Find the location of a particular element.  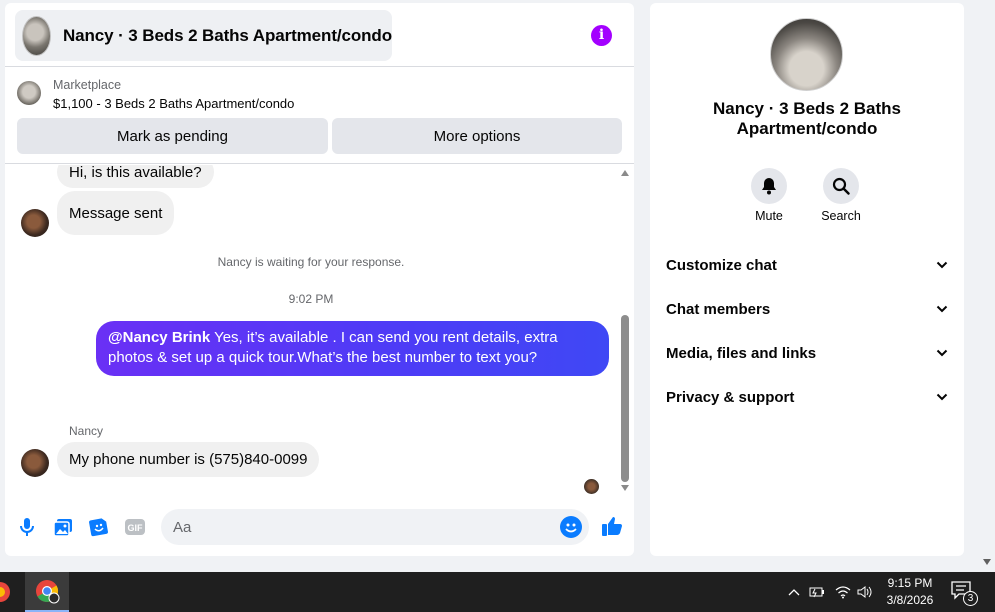

mute-button: Mute is located at coordinates (769, 195).